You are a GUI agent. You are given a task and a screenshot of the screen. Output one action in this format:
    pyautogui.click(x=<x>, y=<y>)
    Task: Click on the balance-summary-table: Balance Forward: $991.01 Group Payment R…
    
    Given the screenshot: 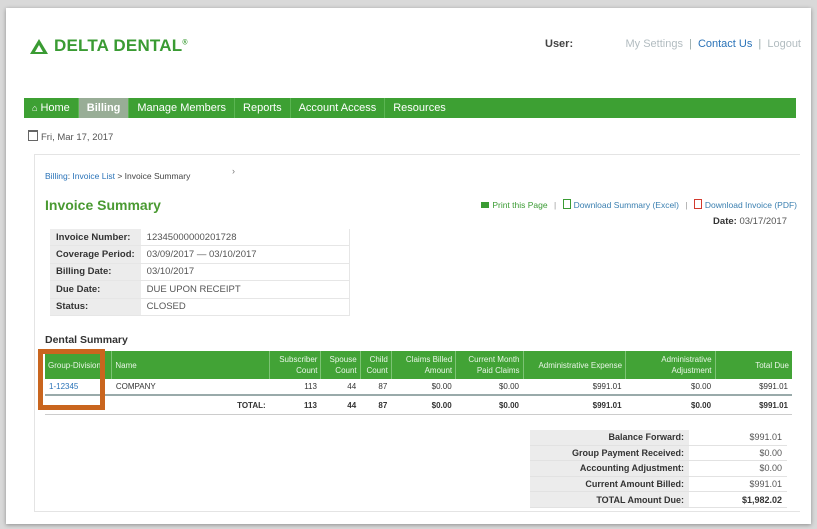 What is the action you would take?
    pyautogui.click(x=658, y=469)
    